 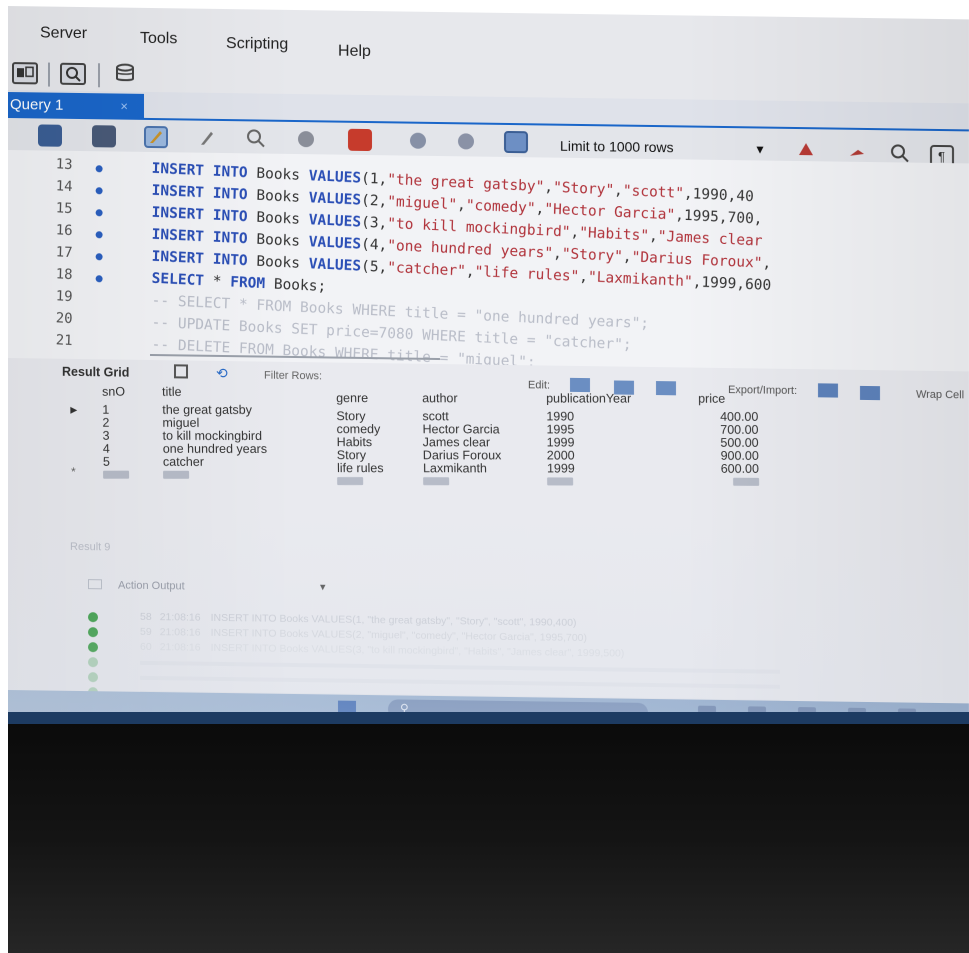 What do you see at coordinates (99, 169) in the screenshot?
I see `statement-marker-icon` at bounding box center [99, 169].